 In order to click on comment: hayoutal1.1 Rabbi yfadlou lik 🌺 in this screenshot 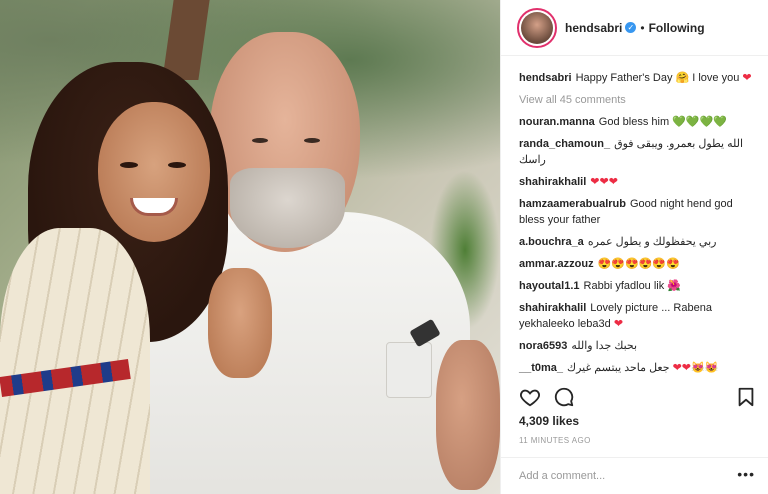, I will do `click(637, 286)`.